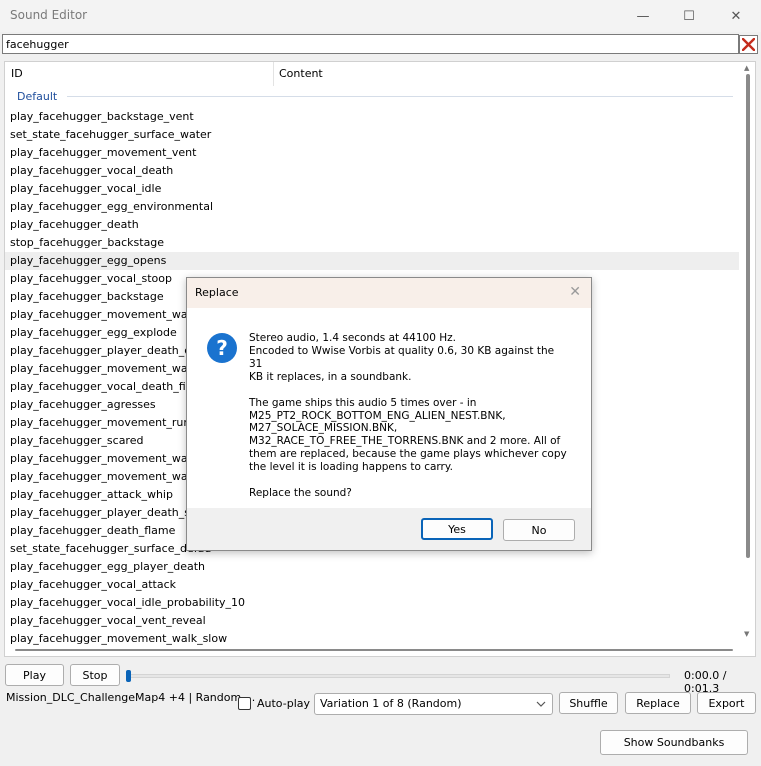 Image resolution: width=761 pixels, height=766 pixels. What do you see at coordinates (372, 243) in the screenshot?
I see `list-item: stop_facehugger_backstage` at bounding box center [372, 243].